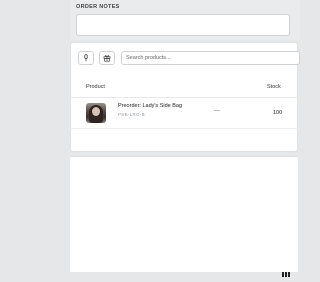  I want to click on product-thumbnail, so click(96, 113).